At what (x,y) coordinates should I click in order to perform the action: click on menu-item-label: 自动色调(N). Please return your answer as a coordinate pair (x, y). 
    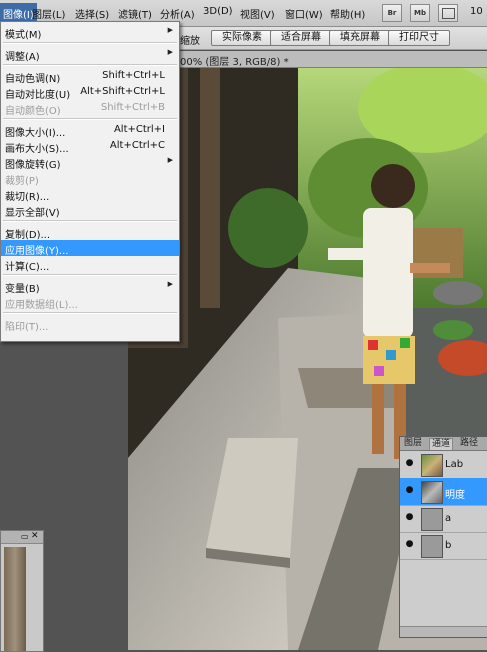
    Looking at the image, I should click on (33, 79).